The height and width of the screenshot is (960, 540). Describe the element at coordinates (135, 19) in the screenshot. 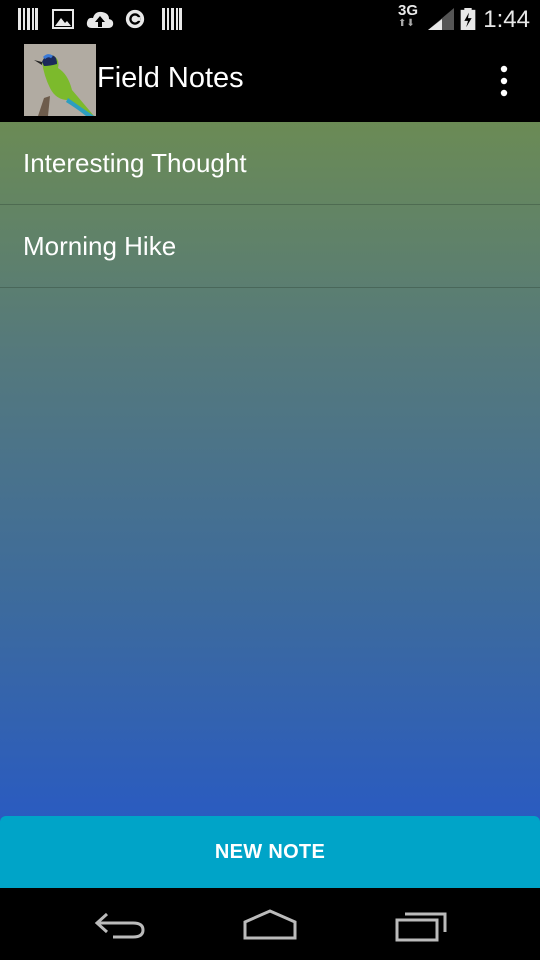

I see `sync-icon` at that location.